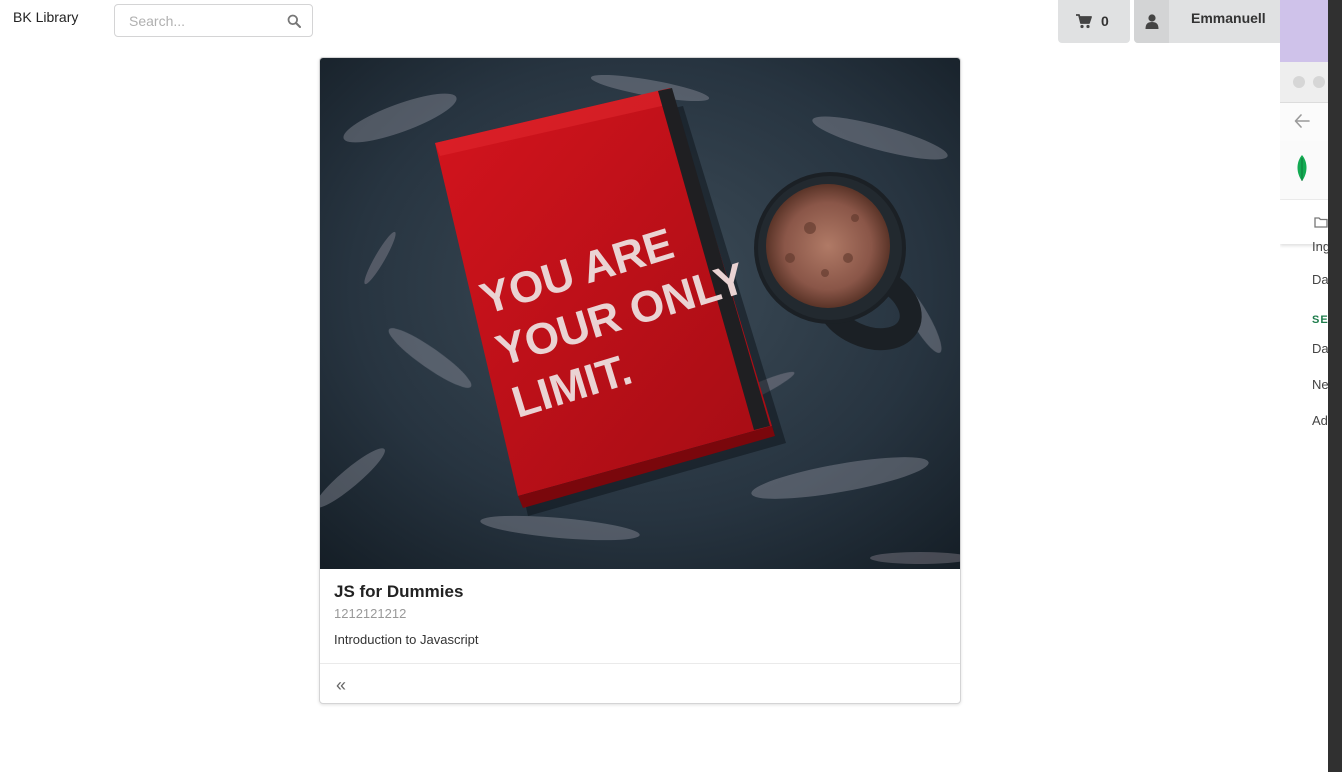  What do you see at coordinates (1299, 82) in the screenshot?
I see `window-close-dot` at bounding box center [1299, 82].